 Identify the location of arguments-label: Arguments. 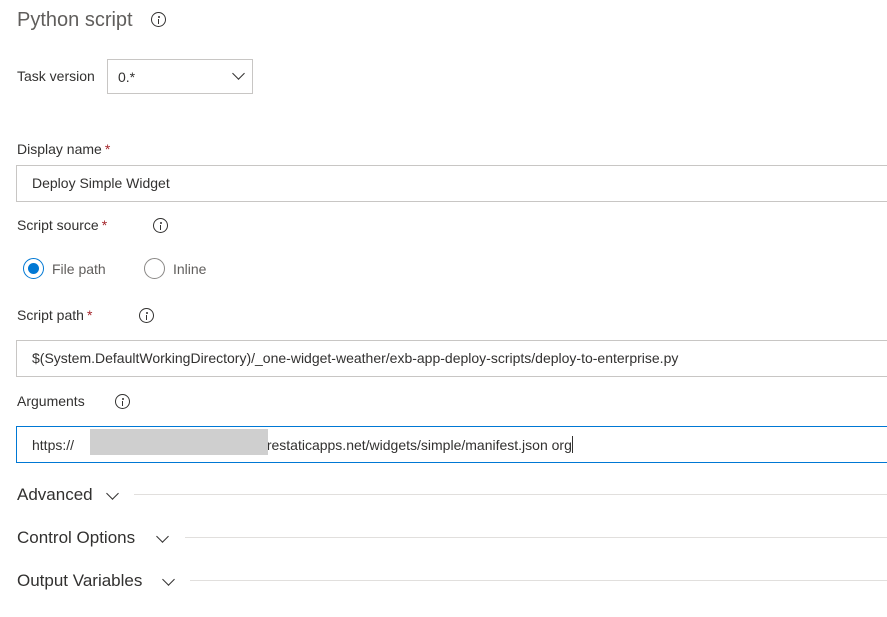
(51, 401).